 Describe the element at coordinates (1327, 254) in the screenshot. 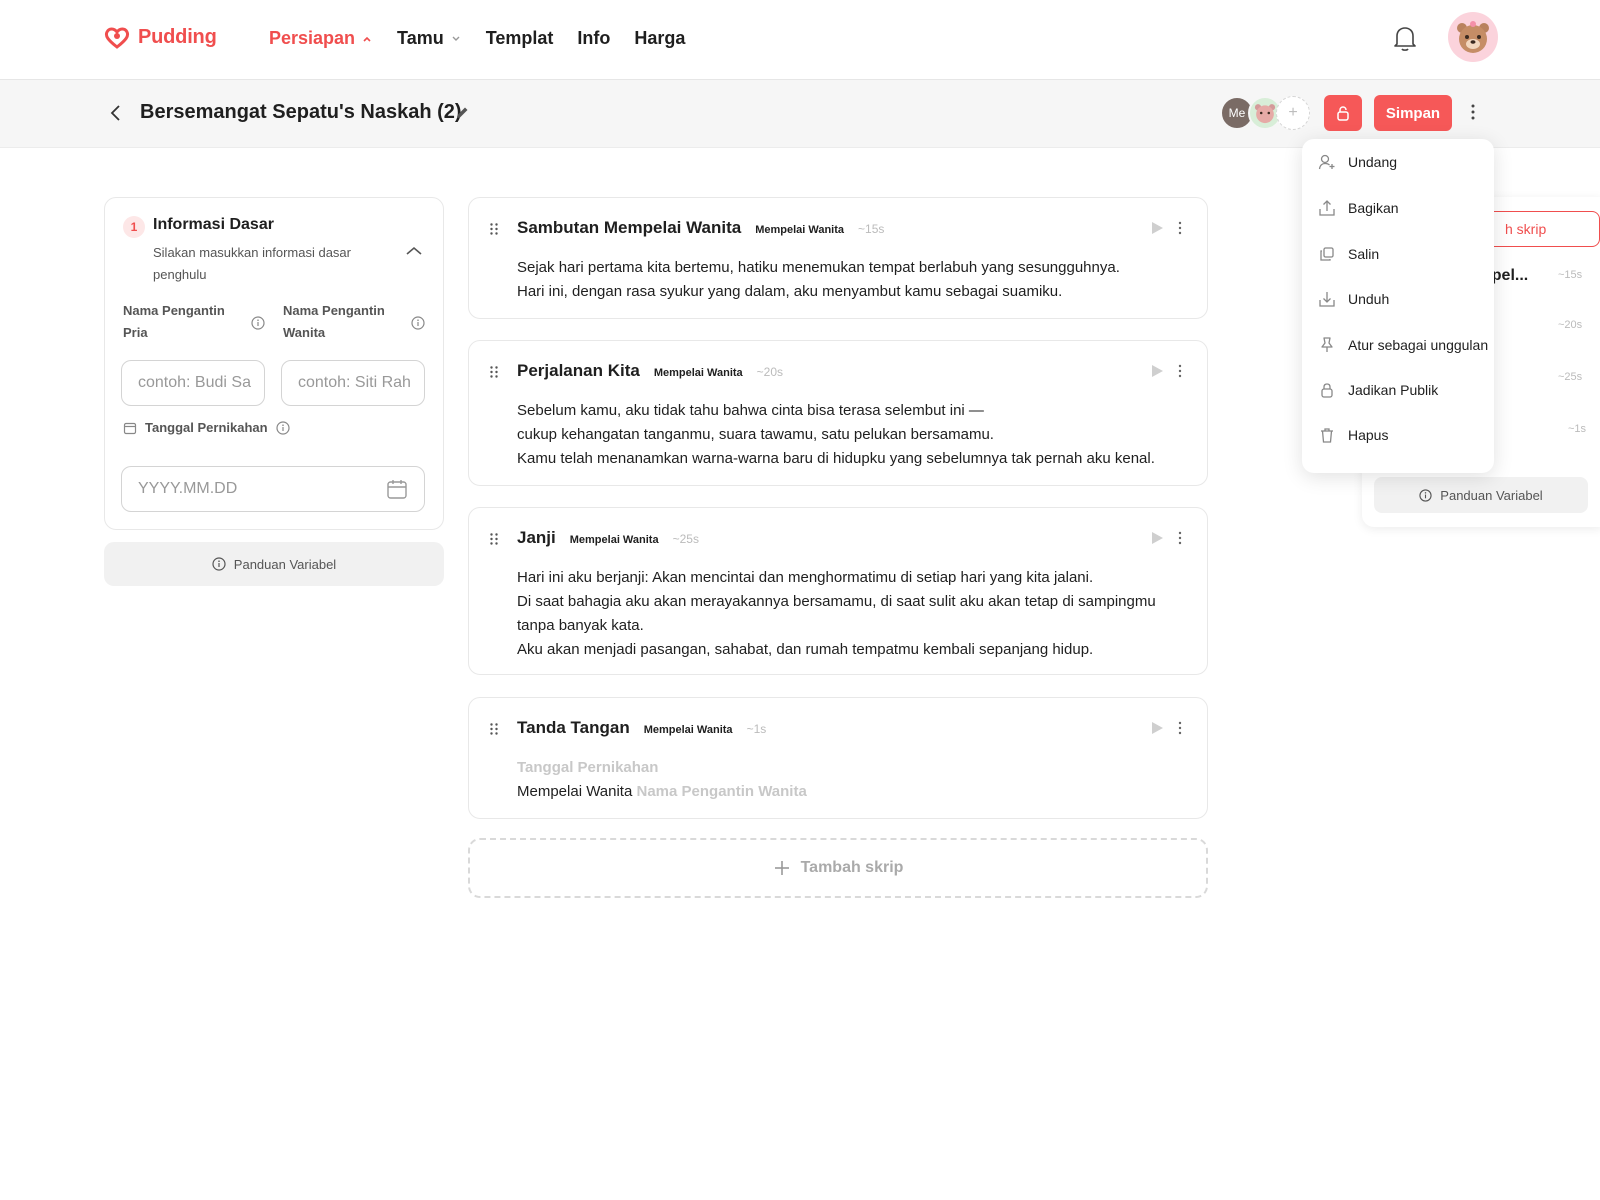

I see `copy-icon` at that location.